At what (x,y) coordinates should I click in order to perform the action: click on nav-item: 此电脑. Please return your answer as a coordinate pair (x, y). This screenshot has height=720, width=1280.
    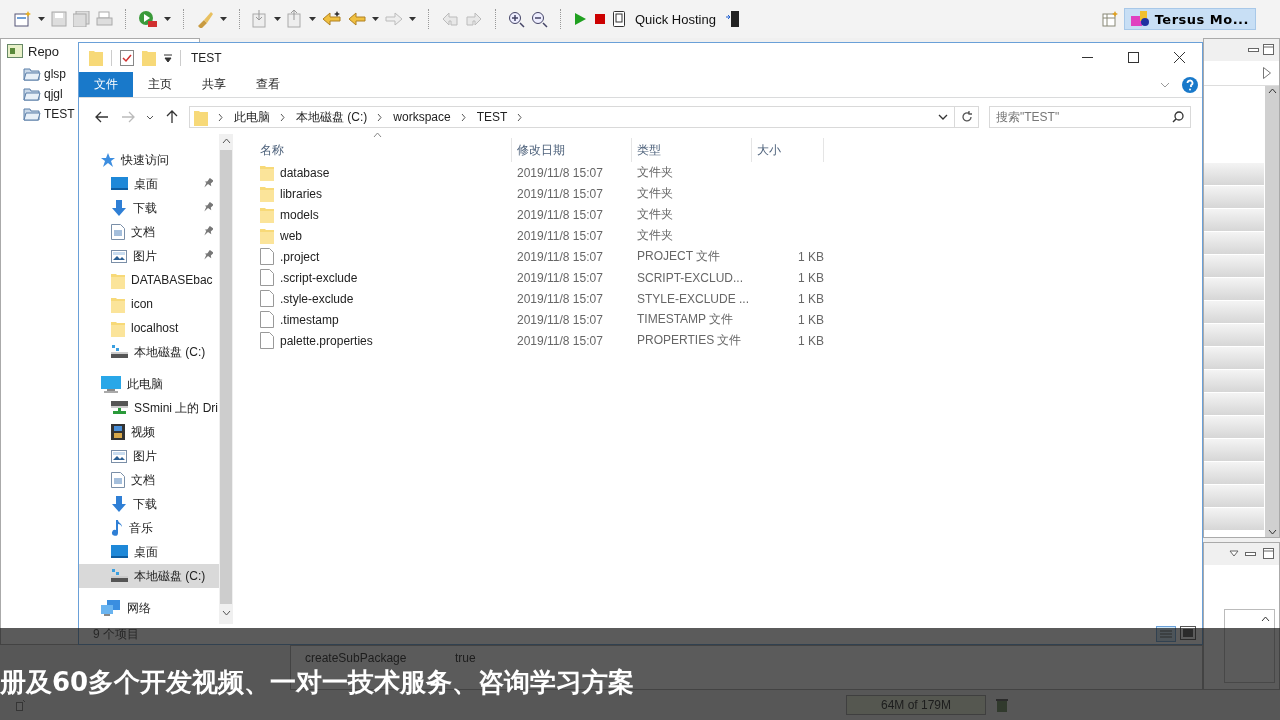
    Looking at the image, I should click on (149, 384).